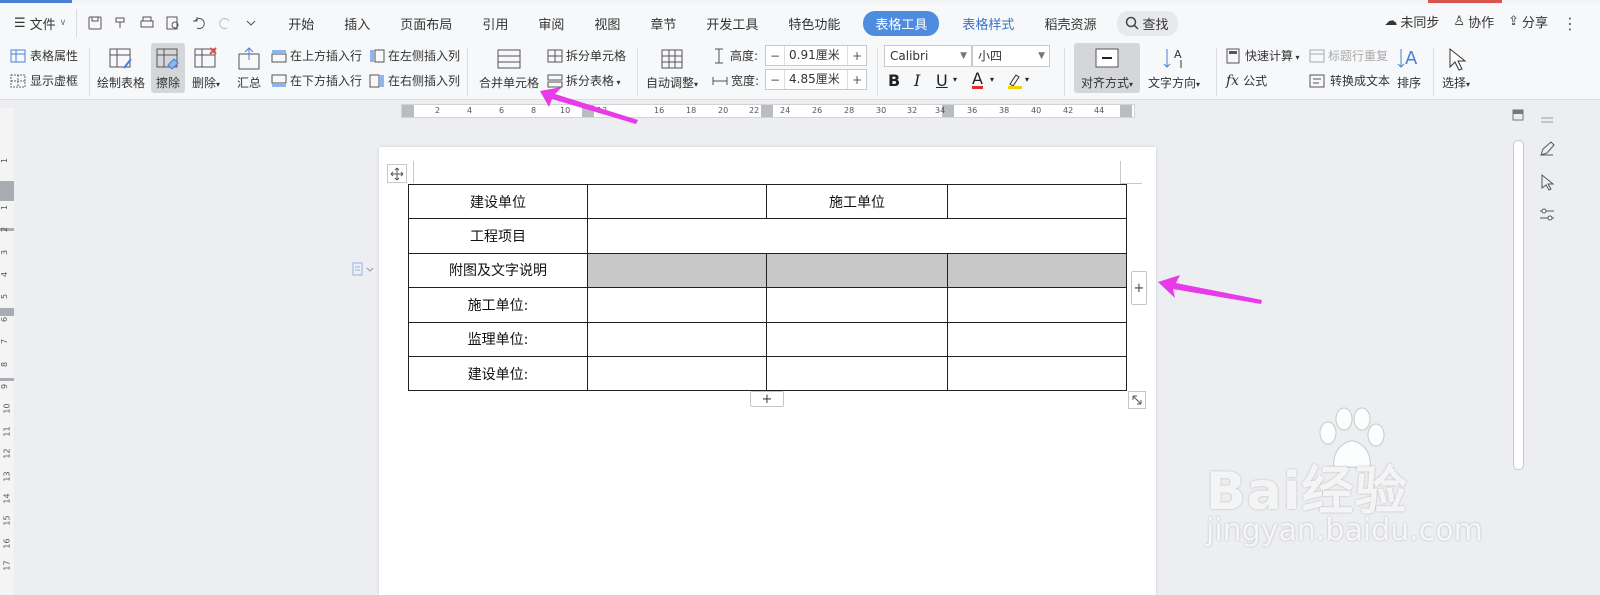 This screenshot has width=1600, height=595. Describe the element at coordinates (663, 23) in the screenshot. I see `tab-chapter: 章节` at that location.